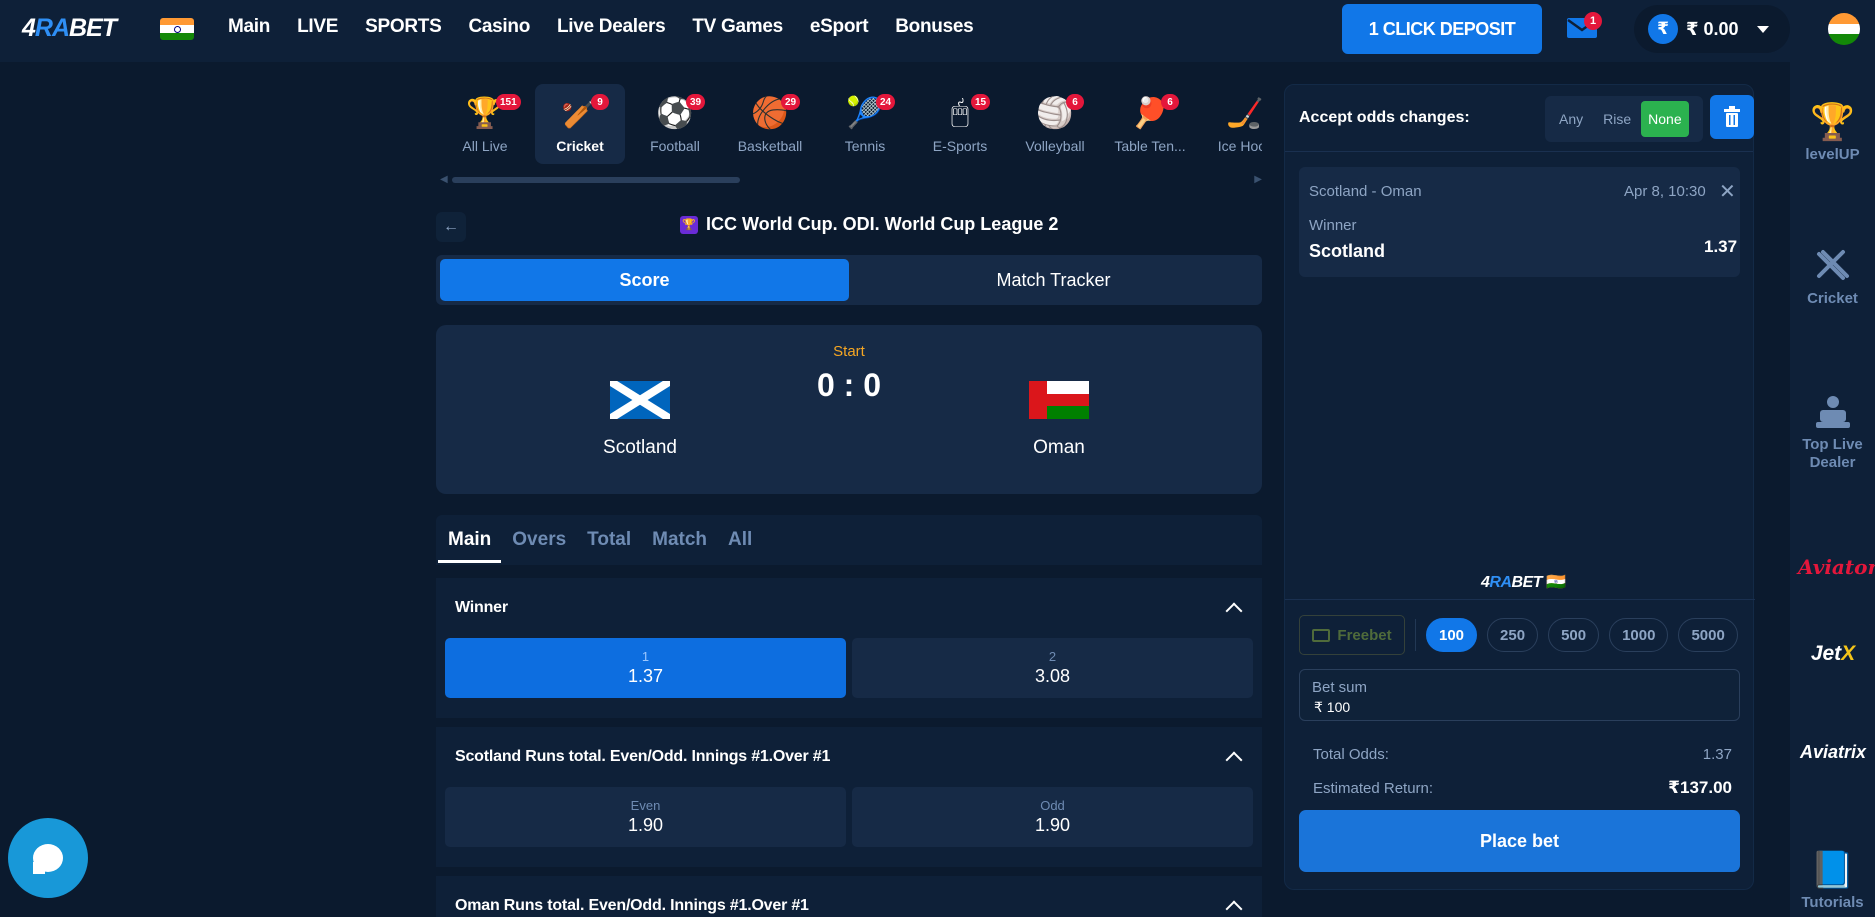 This screenshot has height=917, width=1875. I want to click on sport-ice-hockey: 🏒 Ice Hock, so click(1231, 124).